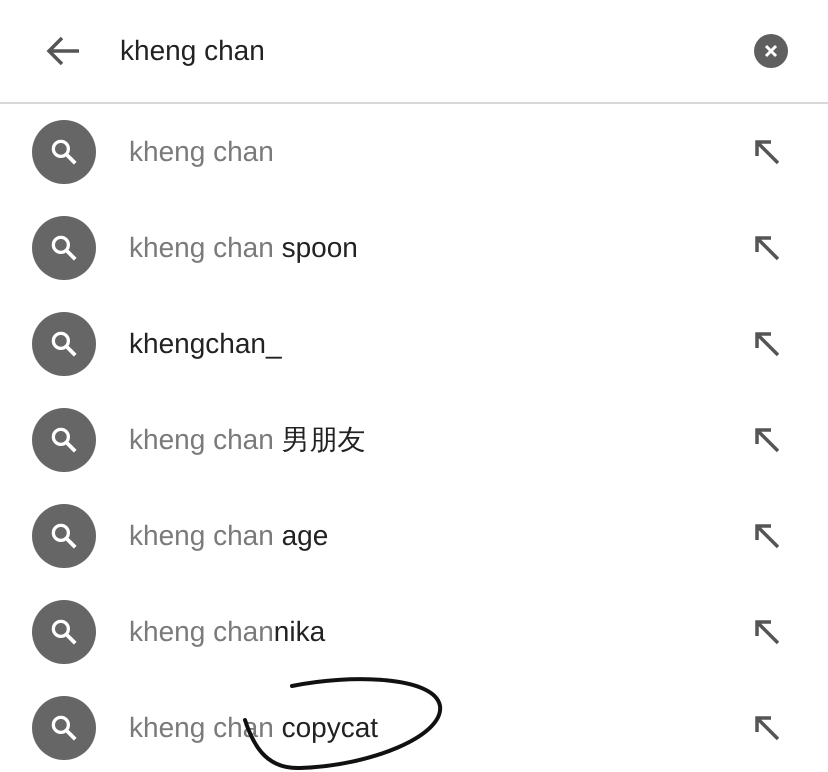 The image size is (828, 772). What do you see at coordinates (63, 51) in the screenshot?
I see `back-arrow-icon` at bounding box center [63, 51].